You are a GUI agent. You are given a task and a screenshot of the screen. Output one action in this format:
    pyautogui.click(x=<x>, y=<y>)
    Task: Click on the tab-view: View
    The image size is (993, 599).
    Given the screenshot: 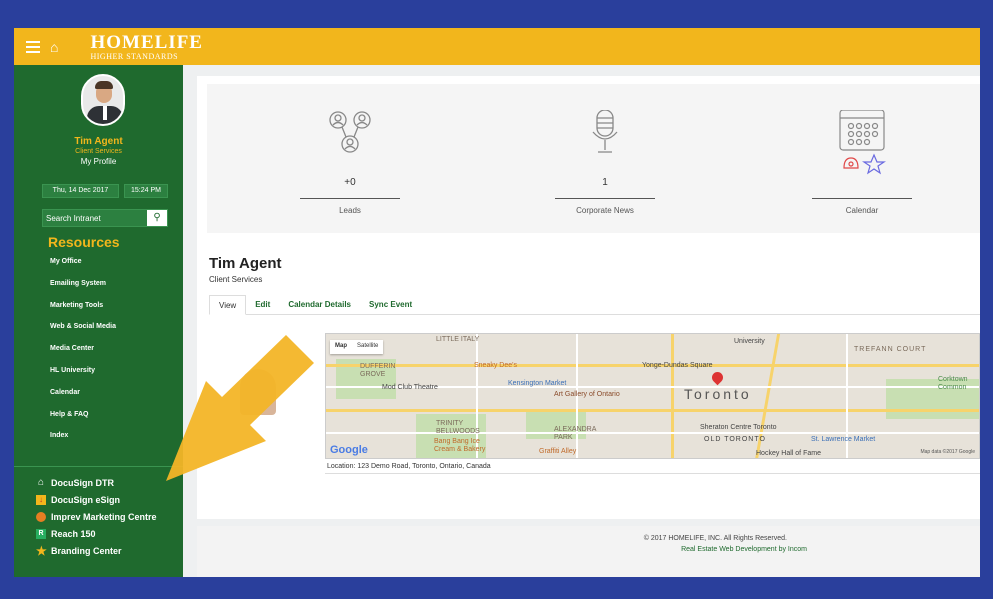 What is the action you would take?
    pyautogui.click(x=228, y=305)
    